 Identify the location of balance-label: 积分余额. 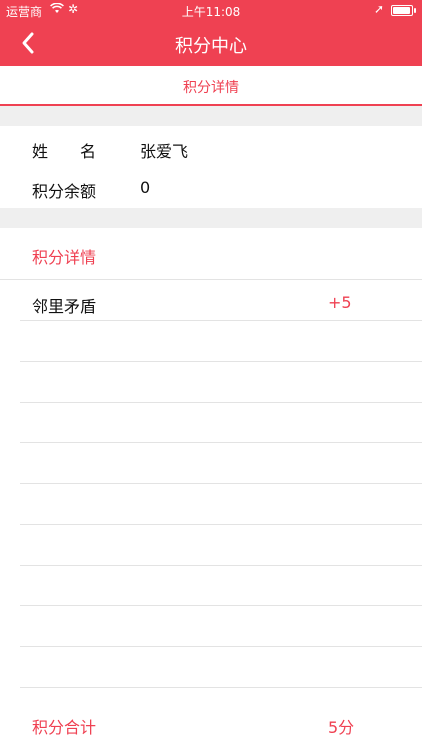
(64, 191).